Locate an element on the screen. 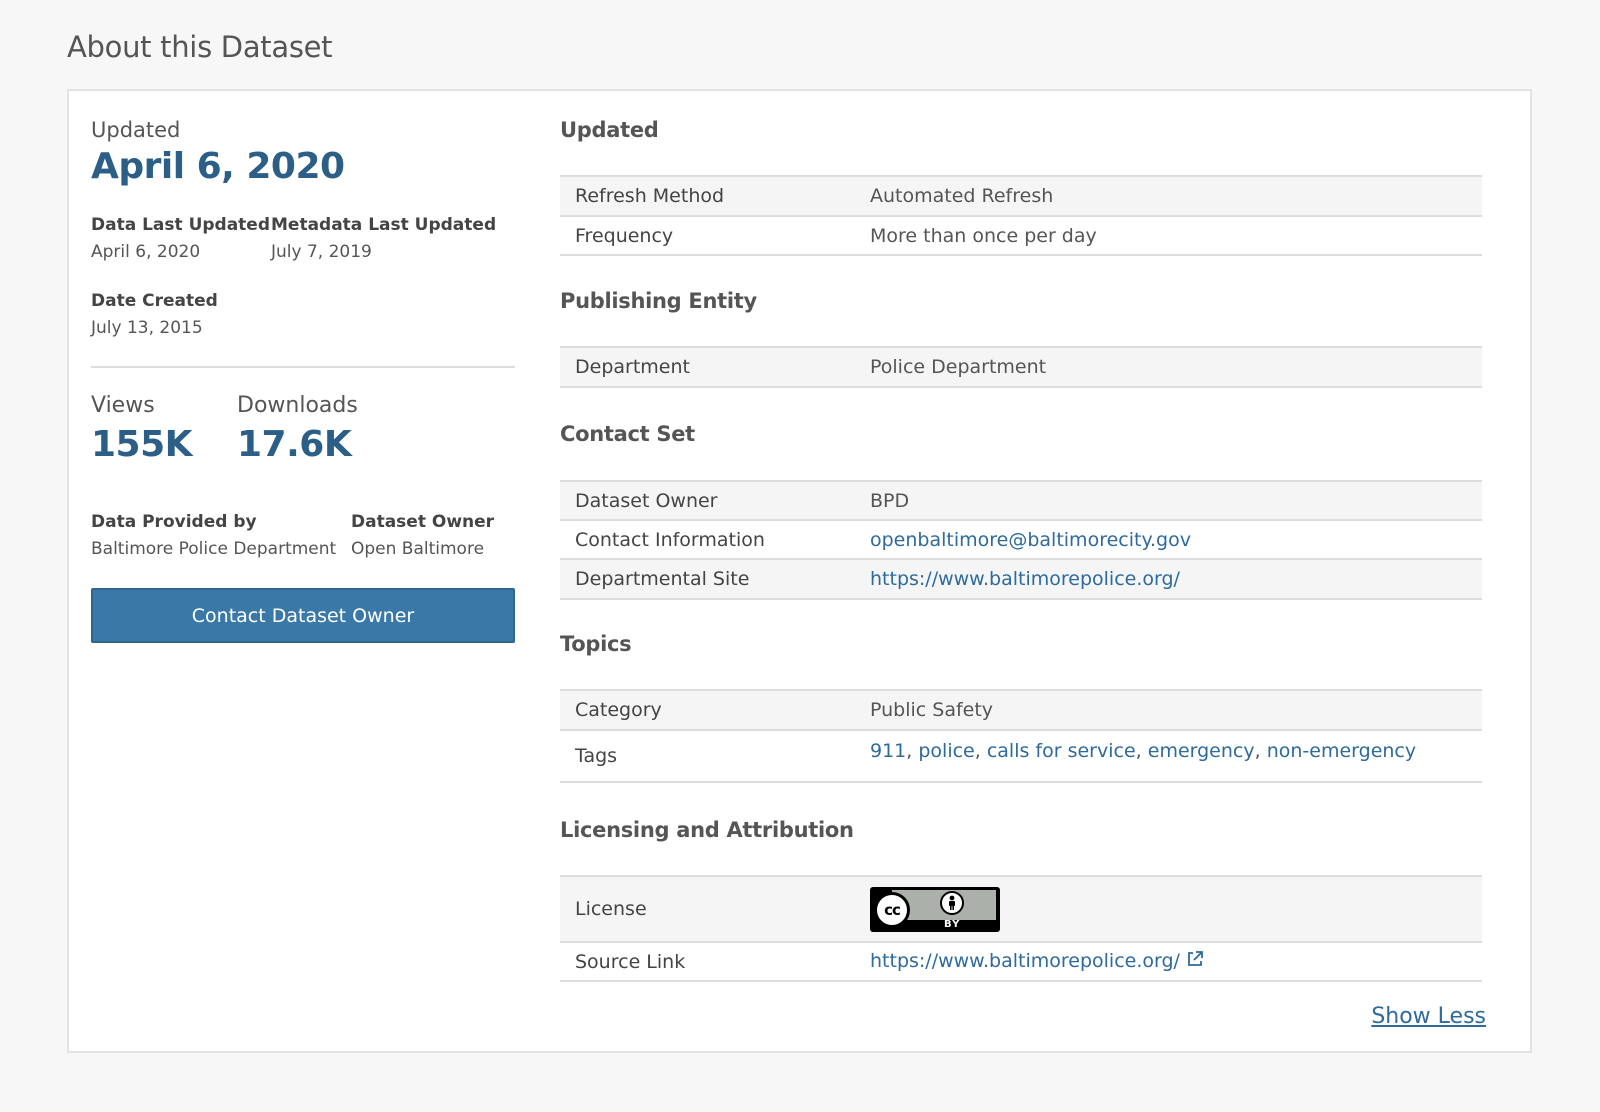 This screenshot has width=1600, height=1112. row-key: Tags is located at coordinates (596, 756).